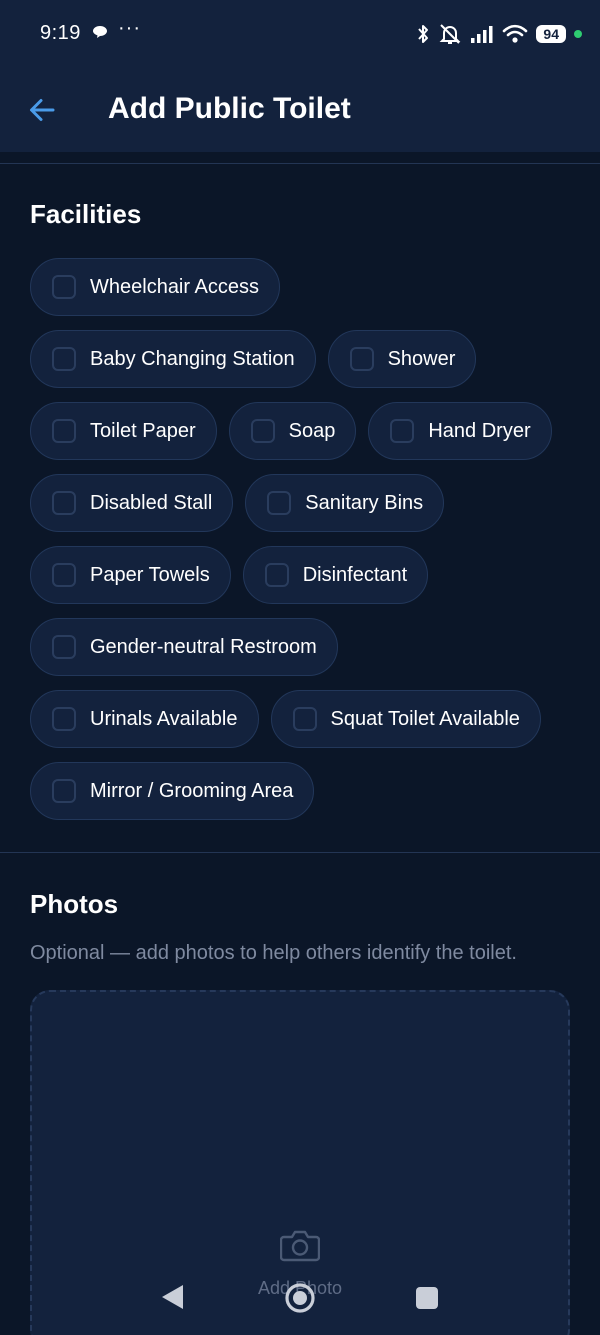 The width and height of the screenshot is (600, 1335). What do you see at coordinates (203, 646) in the screenshot?
I see `facility-chip-label: Gender-neutral Restroom` at bounding box center [203, 646].